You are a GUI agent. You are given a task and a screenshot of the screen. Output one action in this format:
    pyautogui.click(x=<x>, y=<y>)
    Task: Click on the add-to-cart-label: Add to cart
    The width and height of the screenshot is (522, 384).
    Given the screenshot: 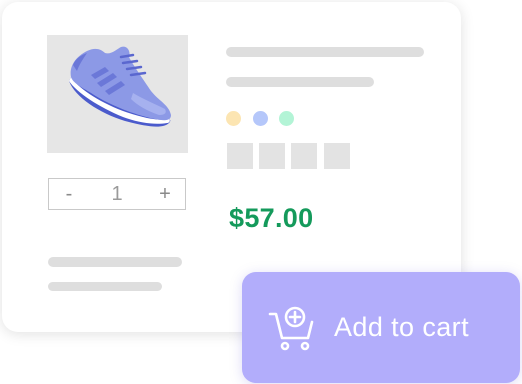 What is the action you would take?
    pyautogui.click(x=401, y=327)
    